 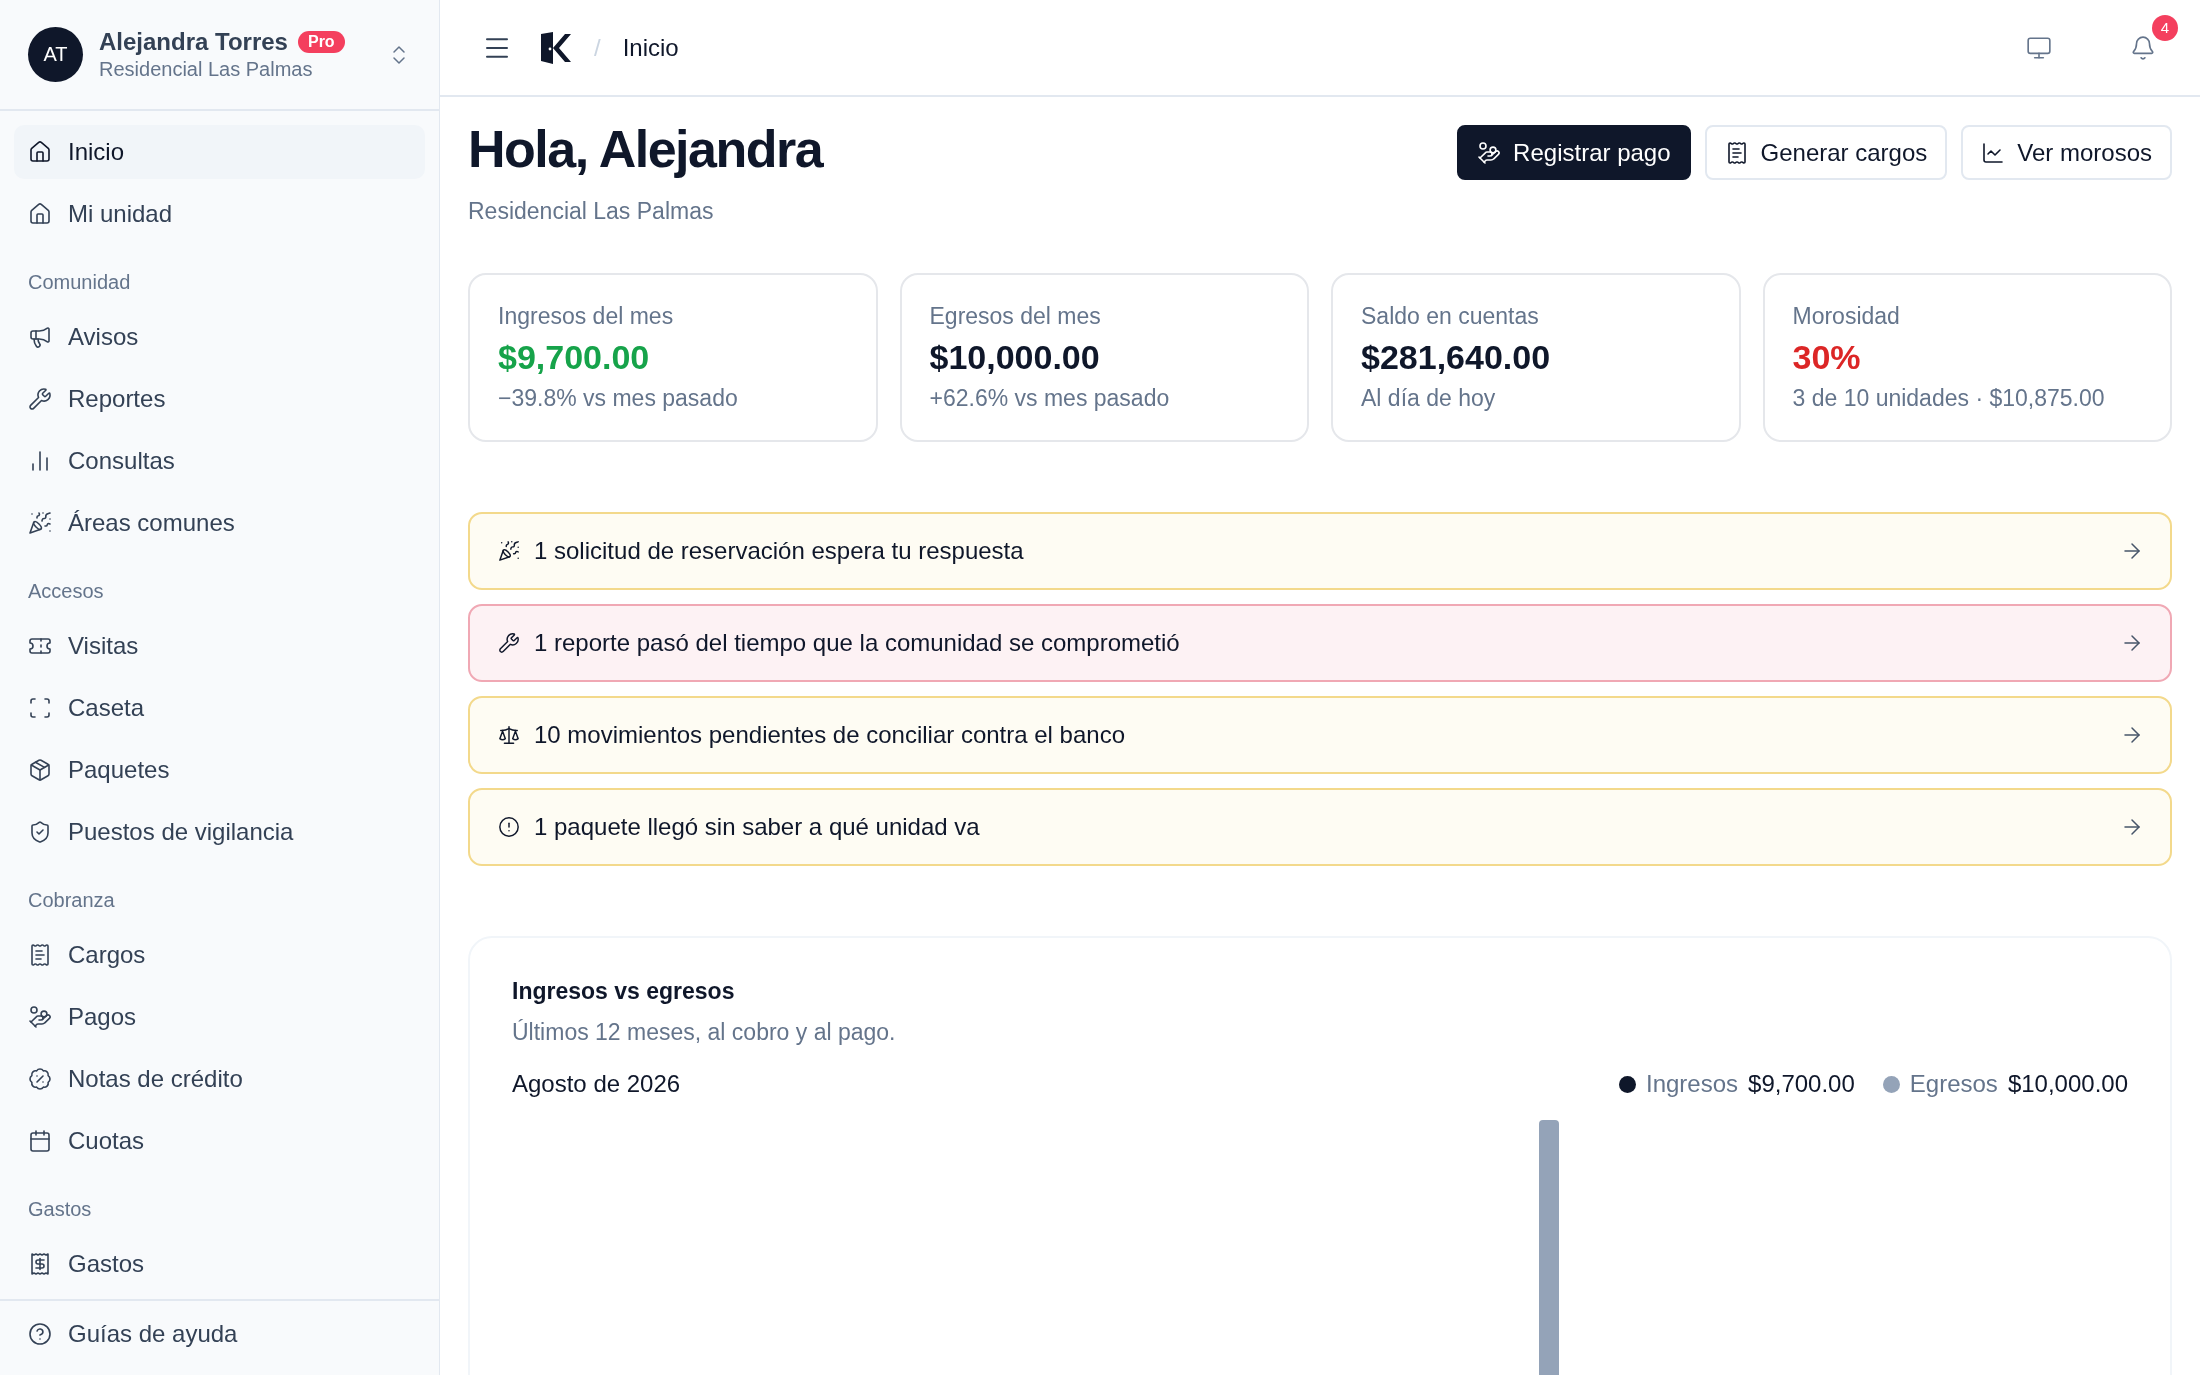 What do you see at coordinates (1846, 317) in the screenshot?
I see `stat-label: Morosidad` at bounding box center [1846, 317].